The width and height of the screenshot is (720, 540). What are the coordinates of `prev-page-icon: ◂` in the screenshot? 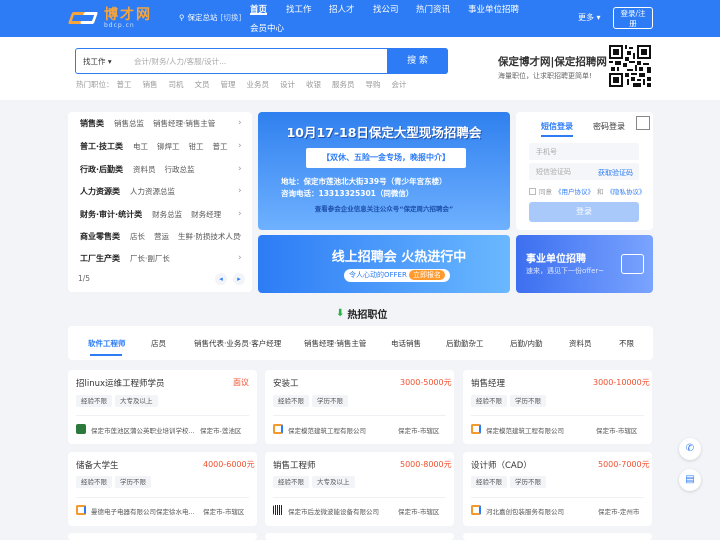 It's located at (221, 279).